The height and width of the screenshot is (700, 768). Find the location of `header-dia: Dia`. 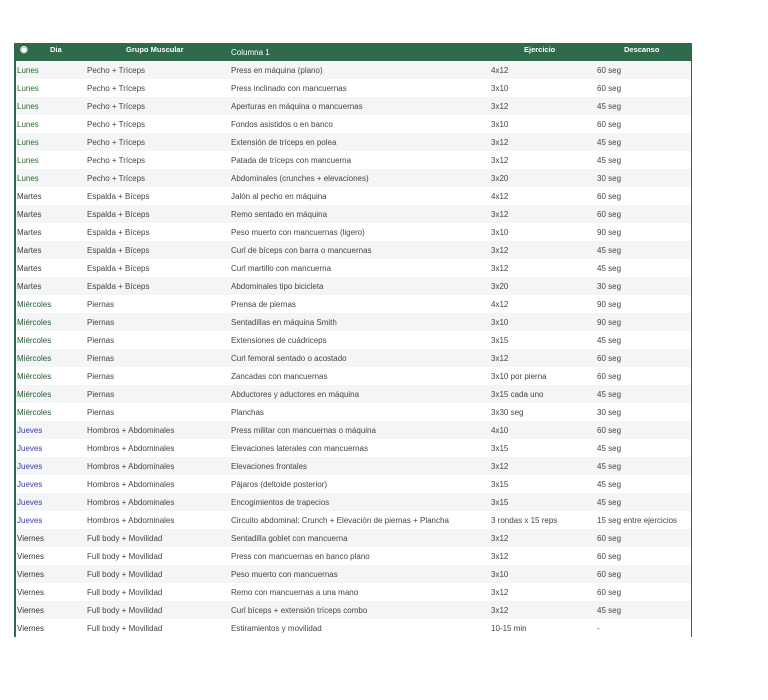

header-dia: Dia is located at coordinates (56, 49).